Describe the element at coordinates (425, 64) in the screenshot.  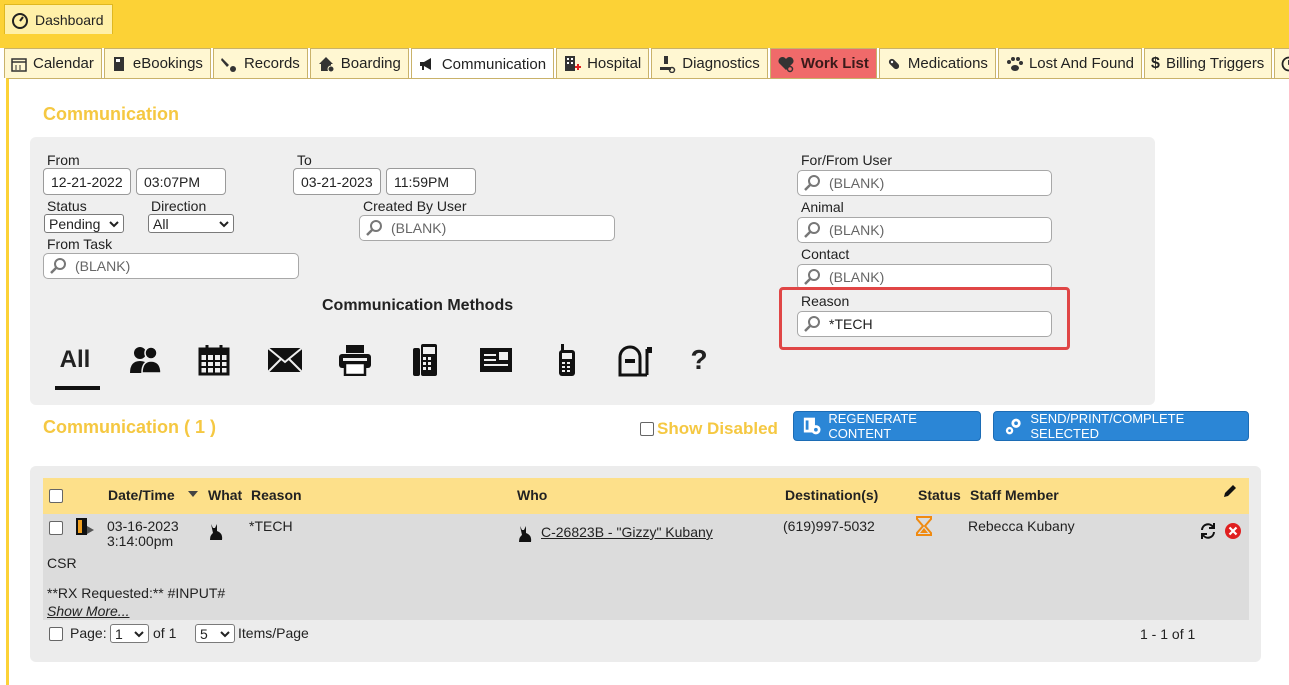
I see `megaphone-icon` at that location.